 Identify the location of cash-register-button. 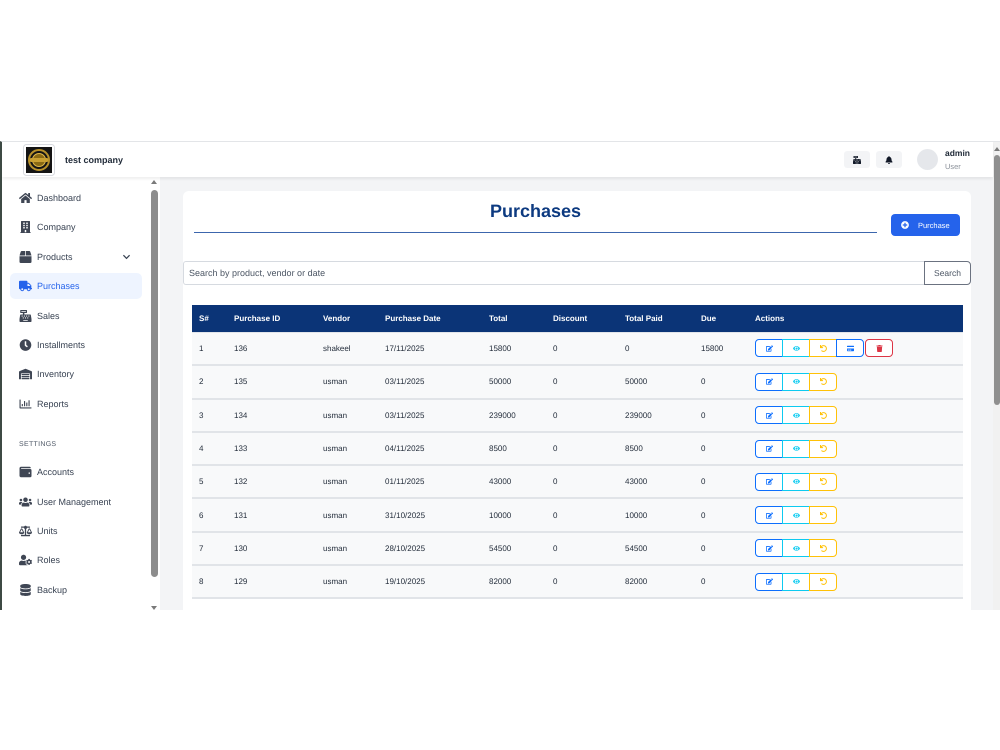
(857, 159).